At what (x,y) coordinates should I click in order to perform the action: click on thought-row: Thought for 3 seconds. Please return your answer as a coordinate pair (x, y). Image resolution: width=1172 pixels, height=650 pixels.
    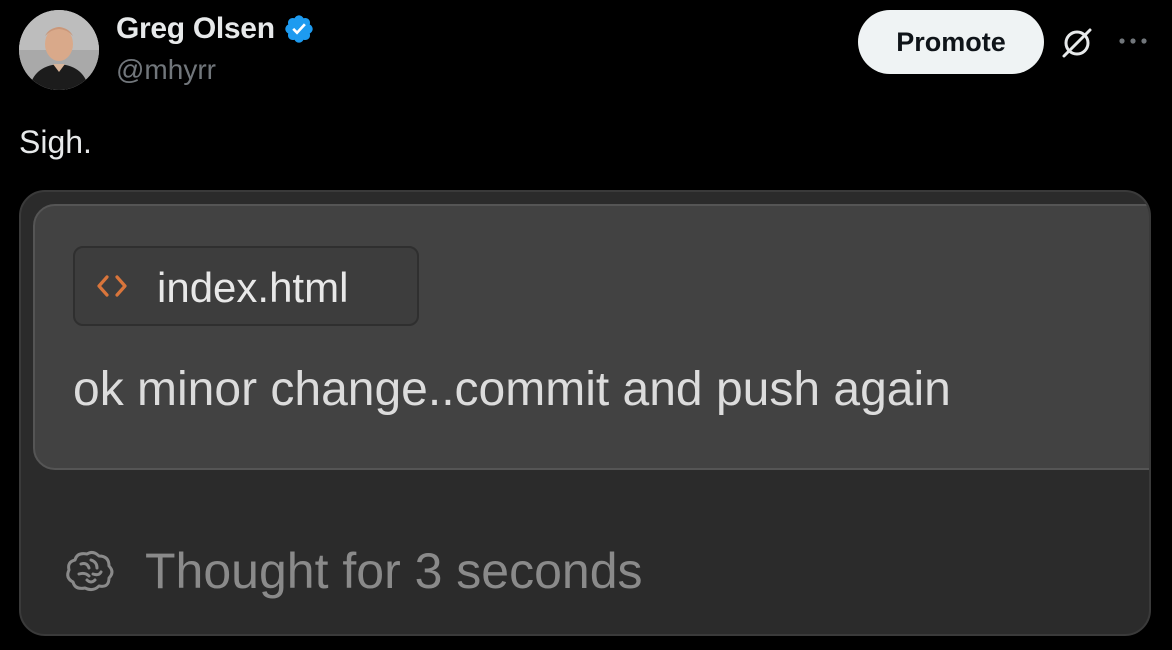
    Looking at the image, I should click on (352, 571).